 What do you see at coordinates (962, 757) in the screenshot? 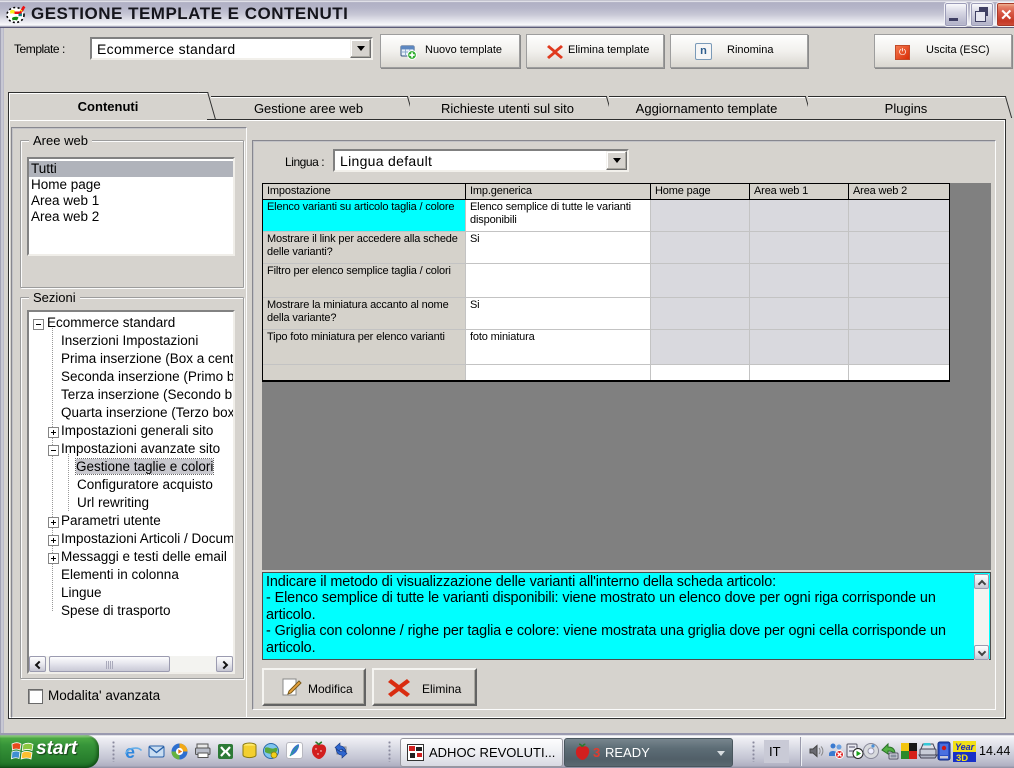
I see `svg-text: 3D` at bounding box center [962, 757].